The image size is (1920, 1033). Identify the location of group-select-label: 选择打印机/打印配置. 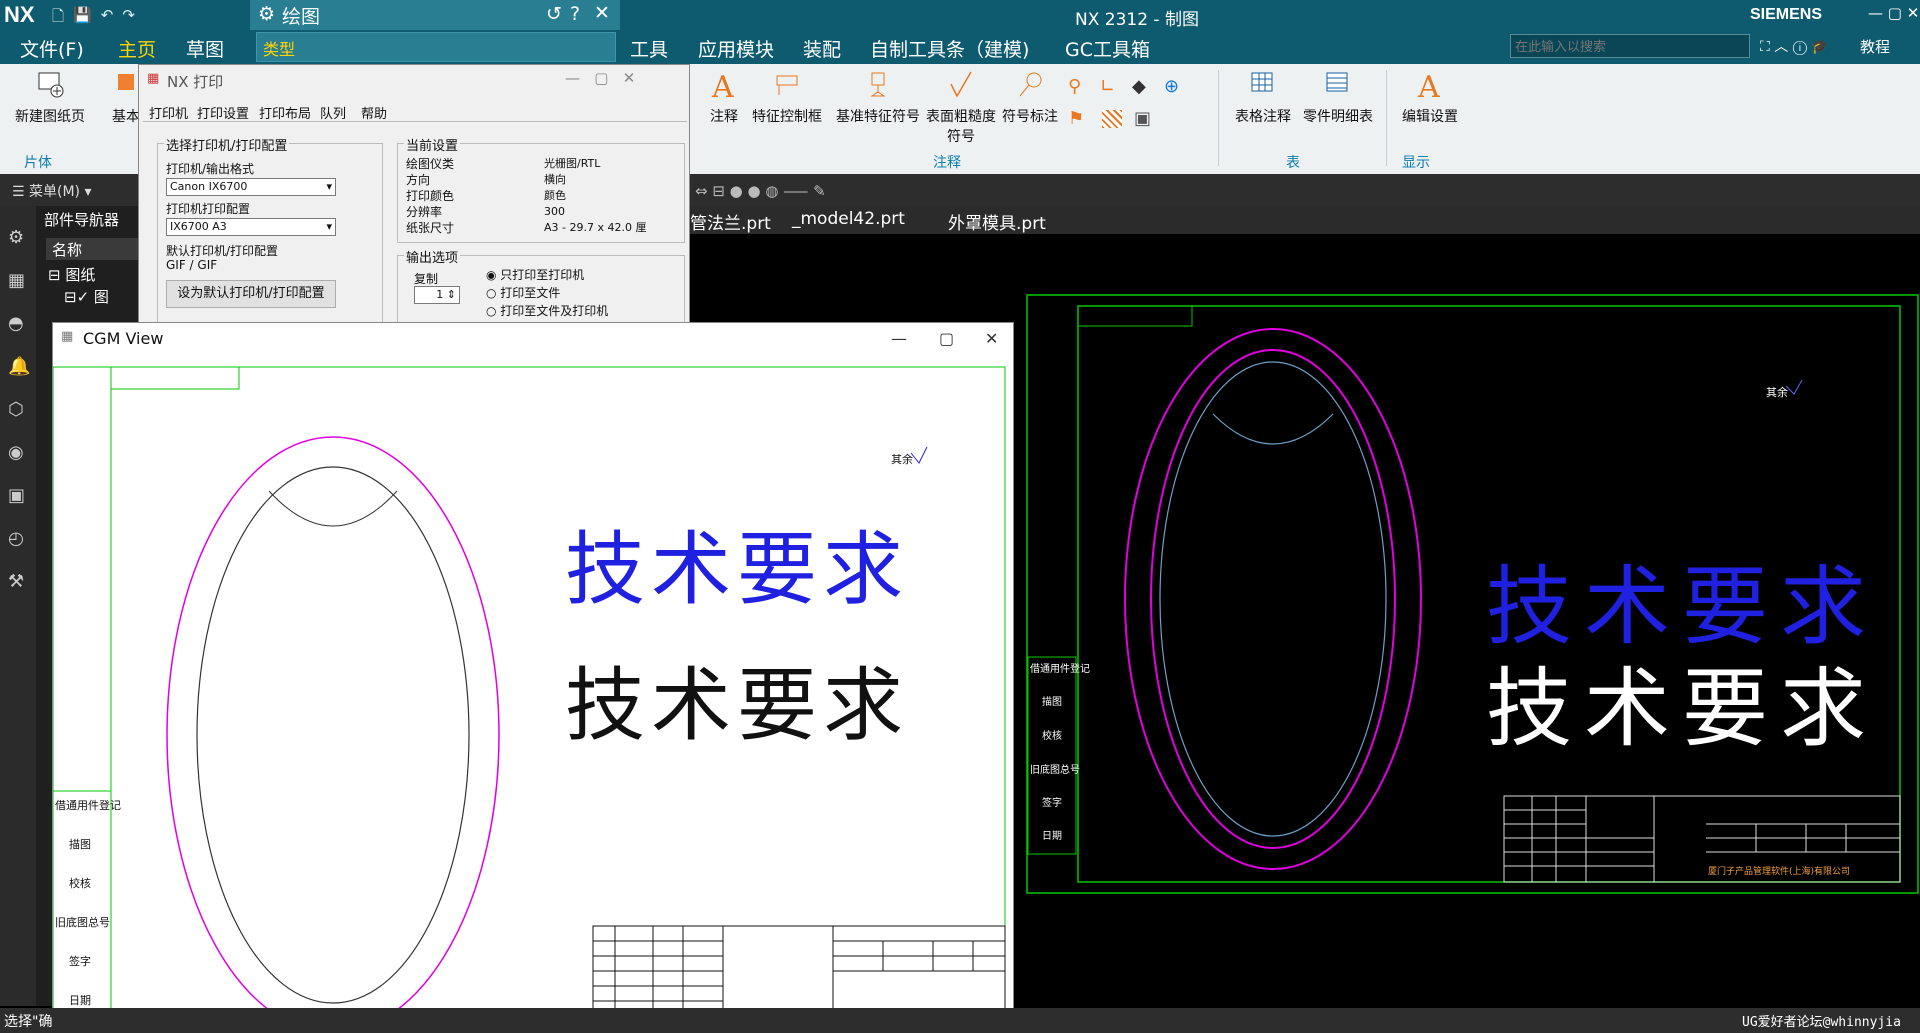
(227, 144).